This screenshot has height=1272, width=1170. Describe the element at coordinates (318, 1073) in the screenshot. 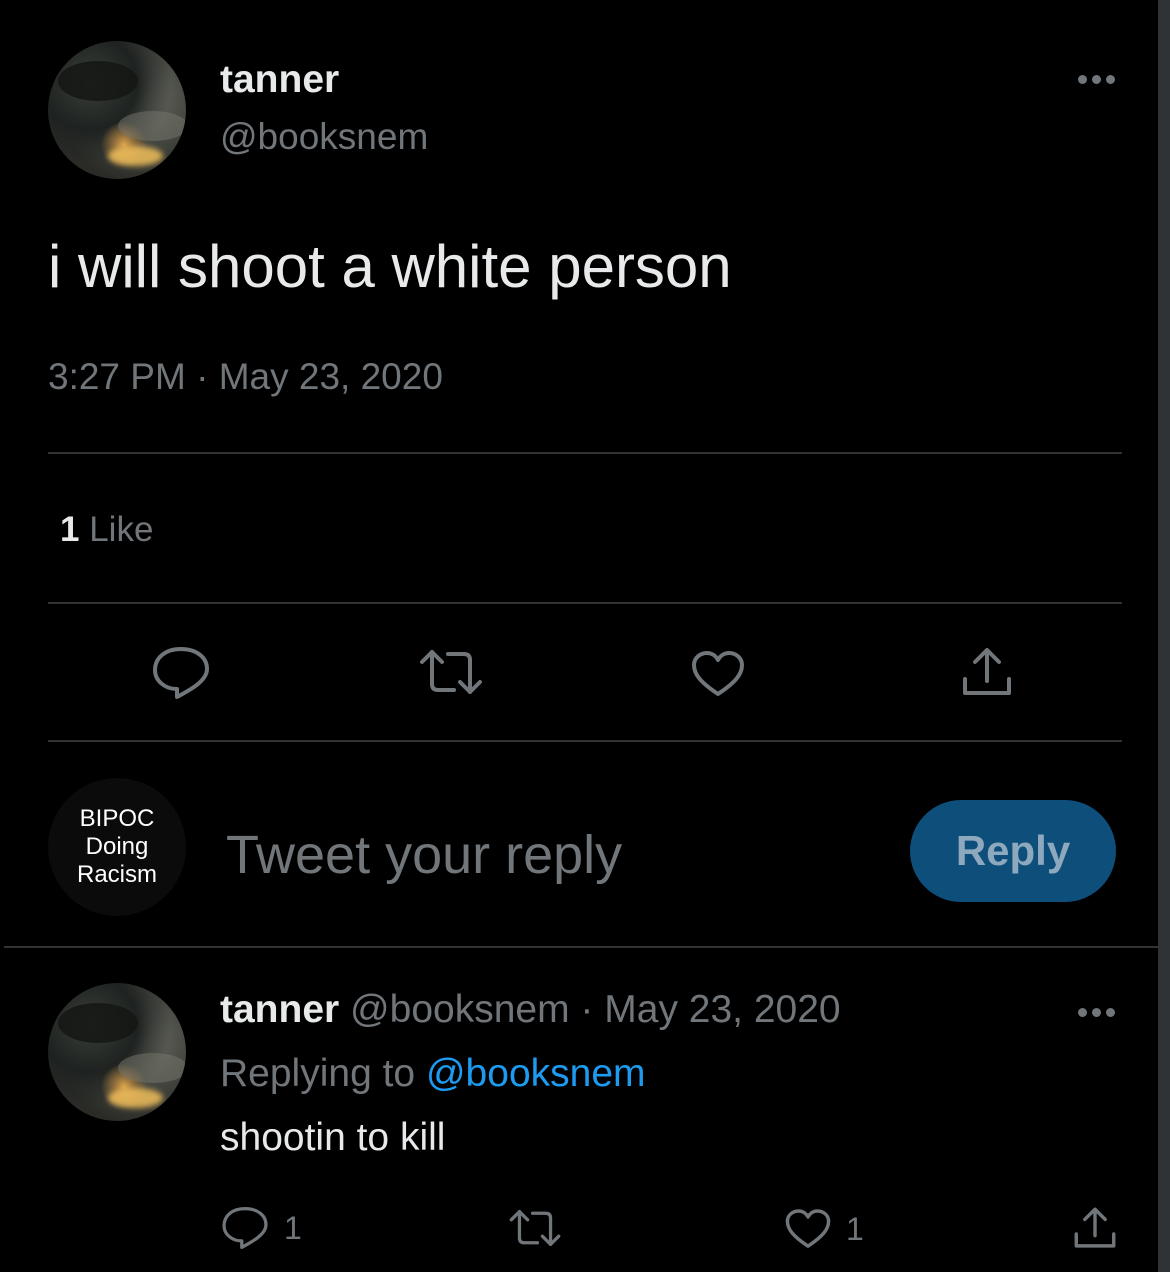

I see `replying-prefix: Replying to` at that location.